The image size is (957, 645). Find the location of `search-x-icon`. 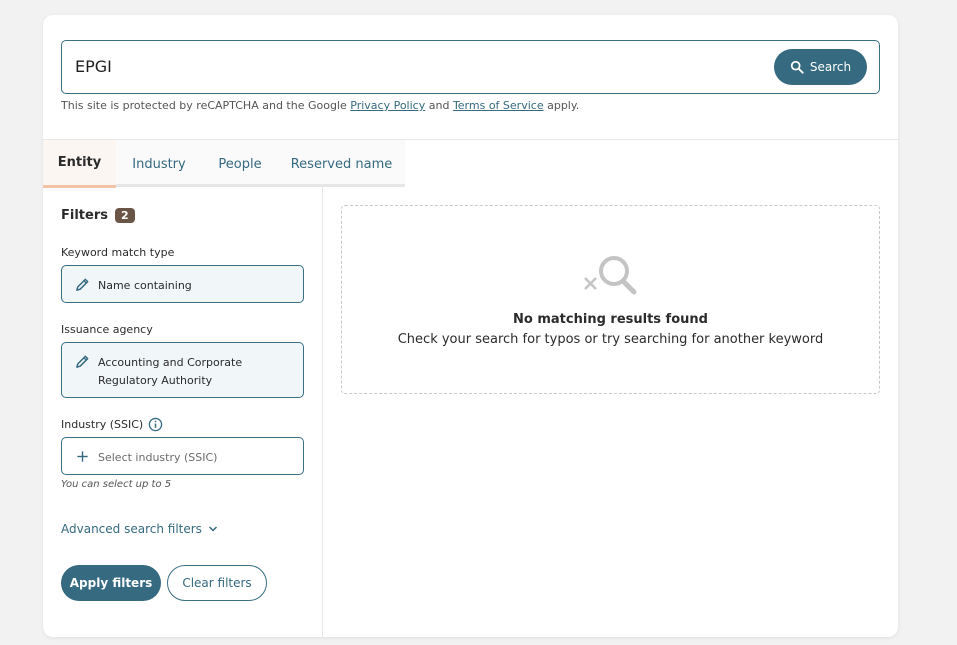

search-x-icon is located at coordinates (610, 275).